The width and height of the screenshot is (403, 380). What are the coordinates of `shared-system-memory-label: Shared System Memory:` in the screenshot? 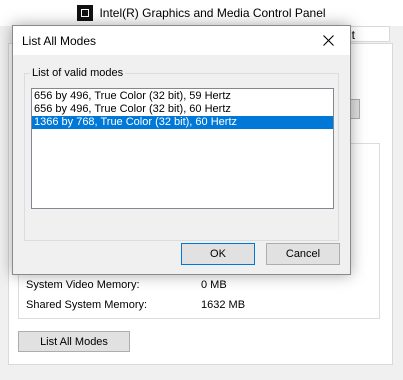 It's located at (87, 305).